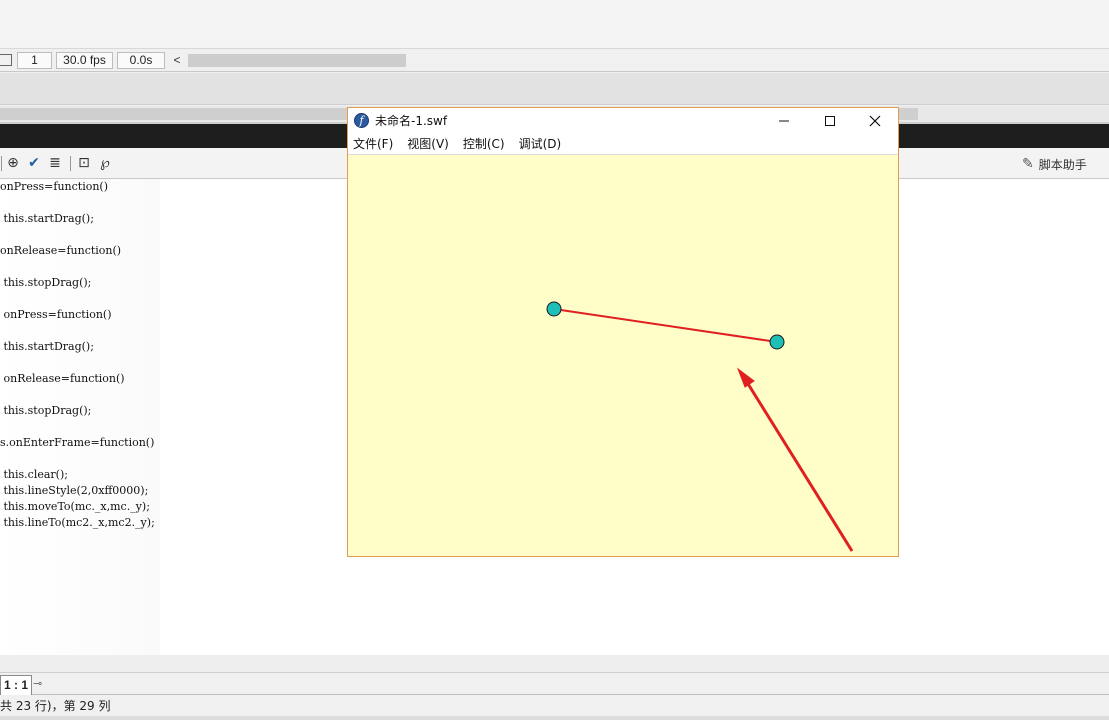 This screenshot has width=1109, height=720. What do you see at coordinates (141, 60) in the screenshot?
I see `elapsed-time-field: 0.0s` at bounding box center [141, 60].